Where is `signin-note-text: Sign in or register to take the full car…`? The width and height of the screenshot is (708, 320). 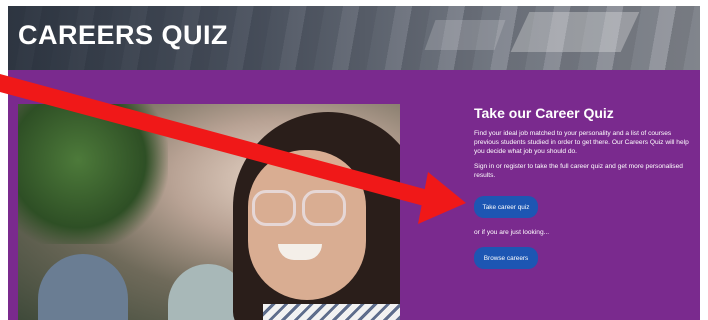
signin-note-text: Sign in or register to take the full car… is located at coordinates (578, 171).